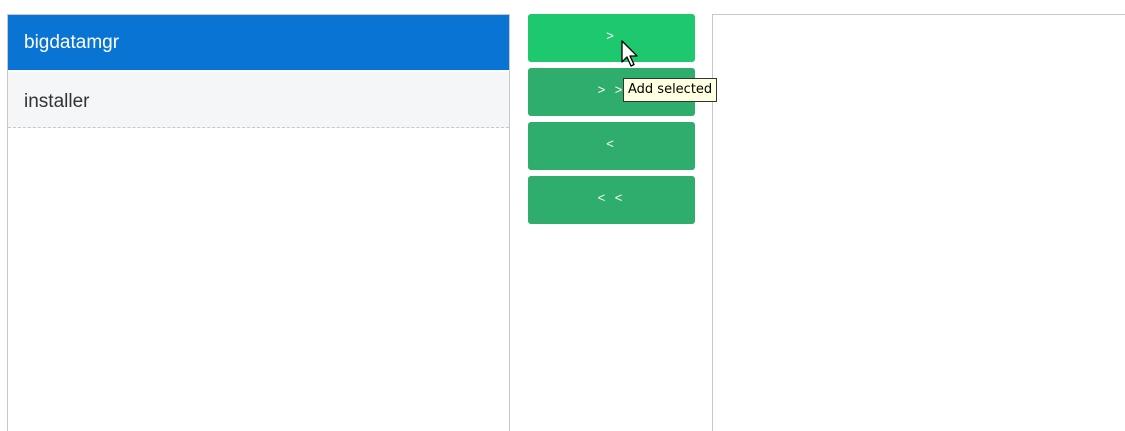 This screenshot has height=431, width=1125. Describe the element at coordinates (611, 143) in the screenshot. I see `remove-selected-label: <` at that location.